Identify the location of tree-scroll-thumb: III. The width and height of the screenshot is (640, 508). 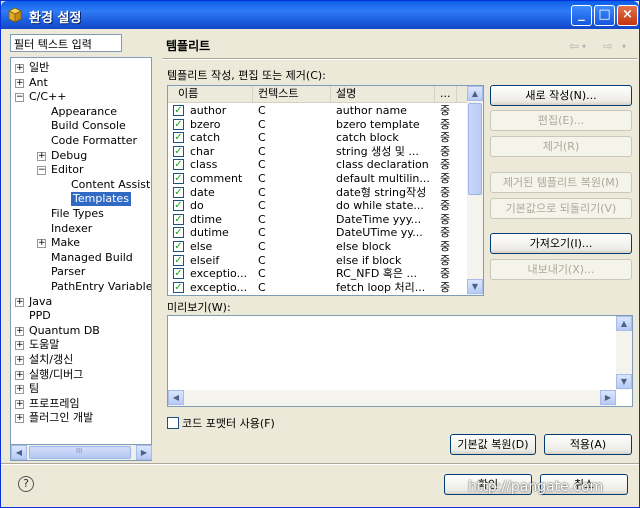
(80, 452).